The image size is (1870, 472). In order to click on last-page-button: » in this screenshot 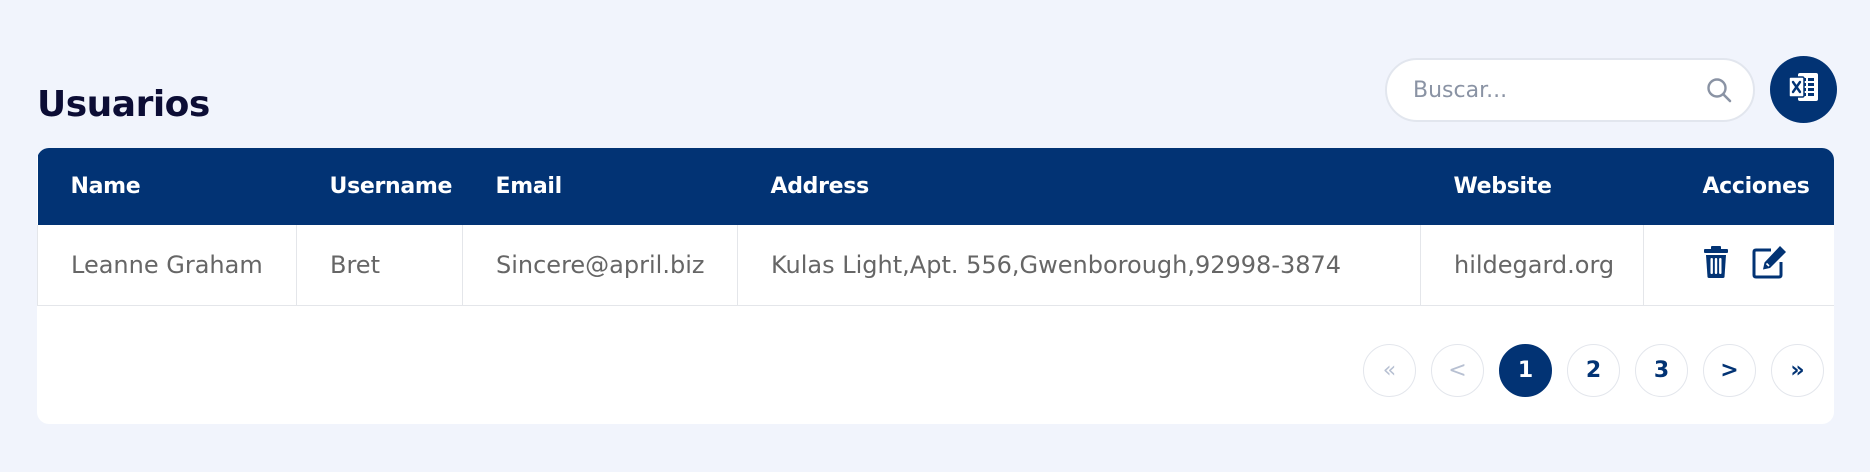, I will do `click(1797, 370)`.